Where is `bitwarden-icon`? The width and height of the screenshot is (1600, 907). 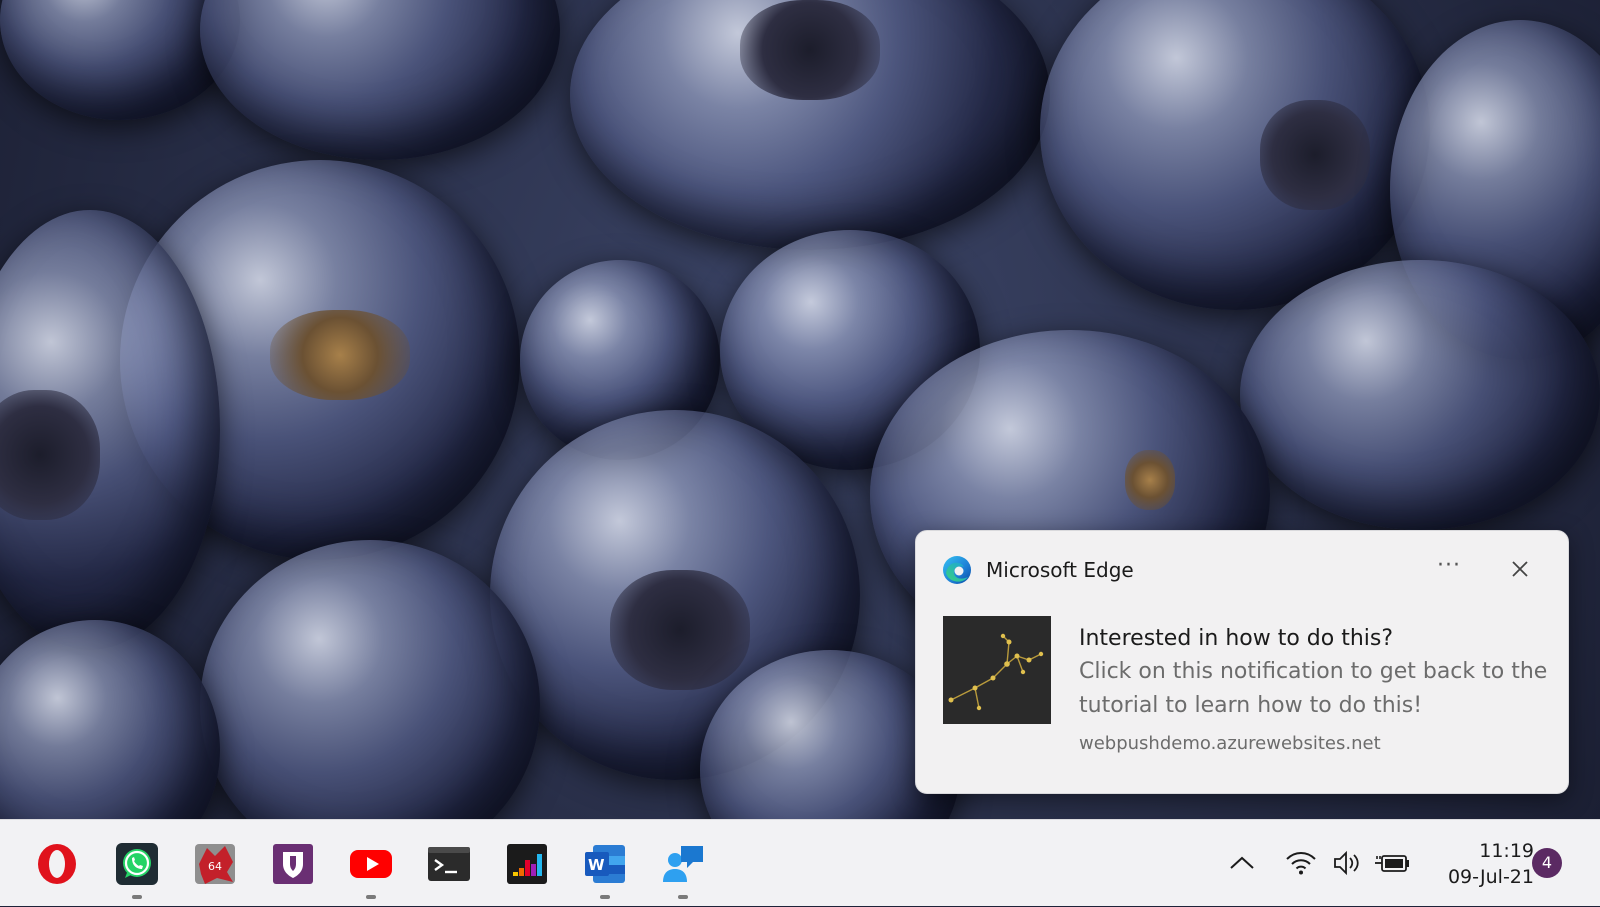
bitwarden-icon is located at coordinates (293, 864).